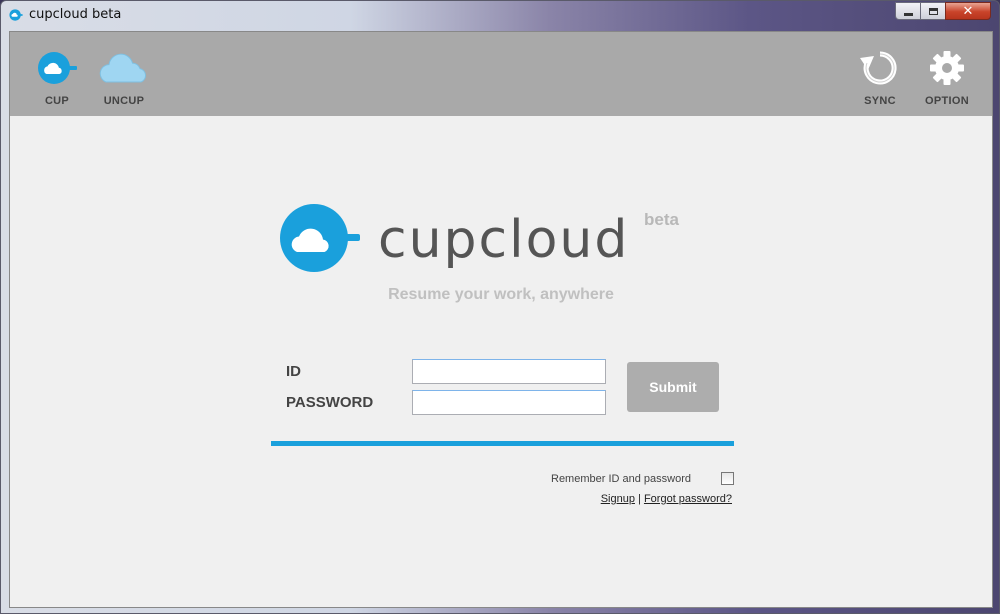 Image resolution: width=1000 pixels, height=614 pixels. What do you see at coordinates (908, 14) in the screenshot?
I see `minimize-icon` at bounding box center [908, 14].